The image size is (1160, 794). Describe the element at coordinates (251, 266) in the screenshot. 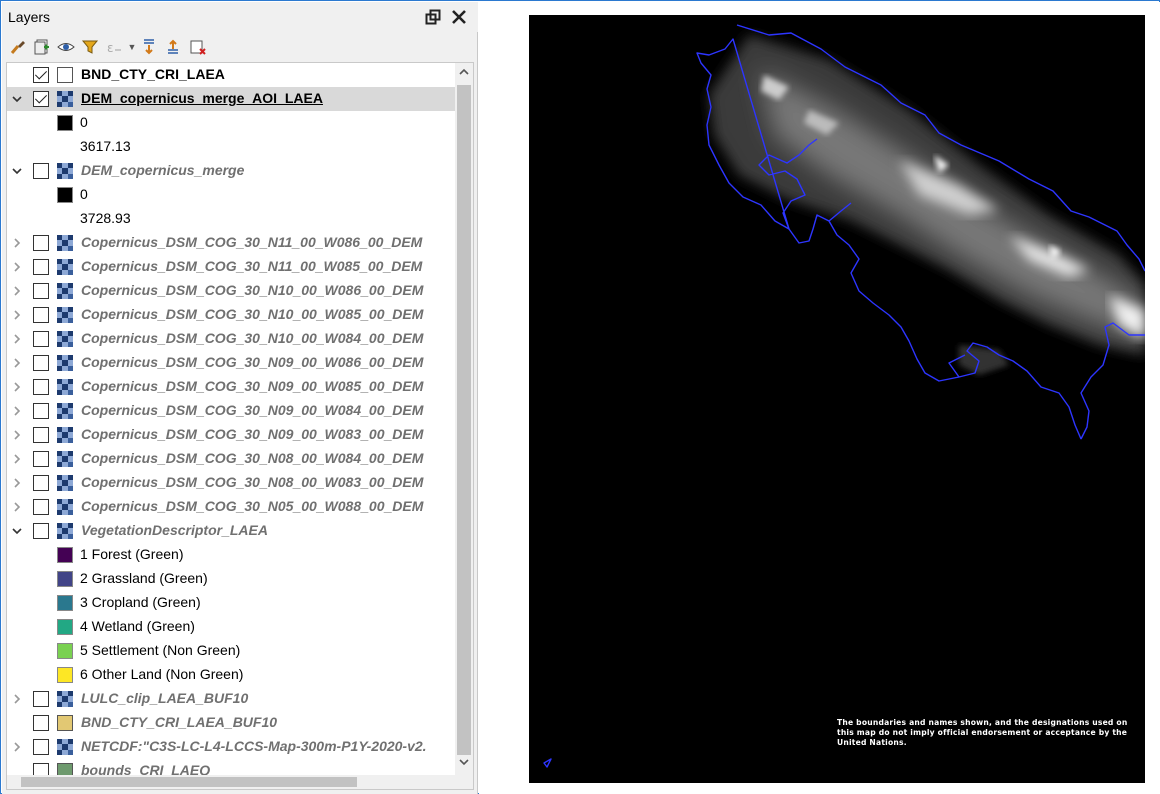

I see `layer-name: Copernicus_DSM_COG_30_N11_00_W085_00_DEM` at that location.